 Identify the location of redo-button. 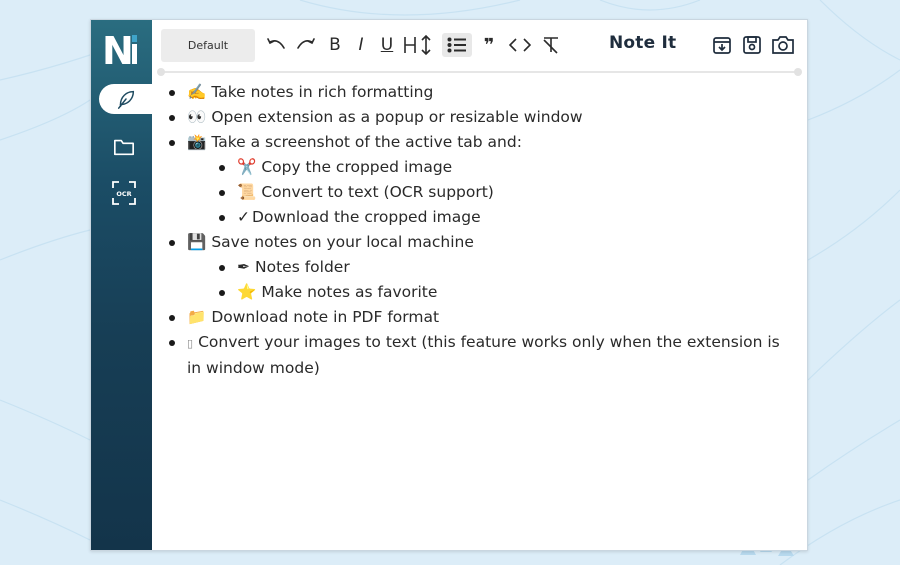
(306, 45).